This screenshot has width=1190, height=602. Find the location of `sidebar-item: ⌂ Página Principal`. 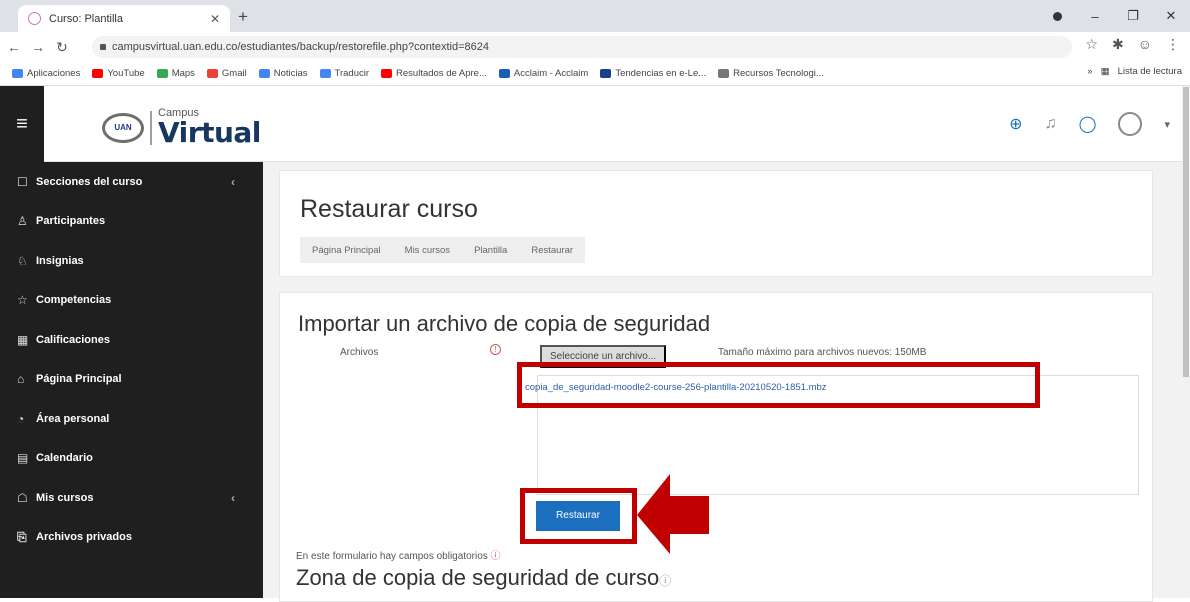

sidebar-item: ⌂ Página Principal is located at coordinates (131, 380).